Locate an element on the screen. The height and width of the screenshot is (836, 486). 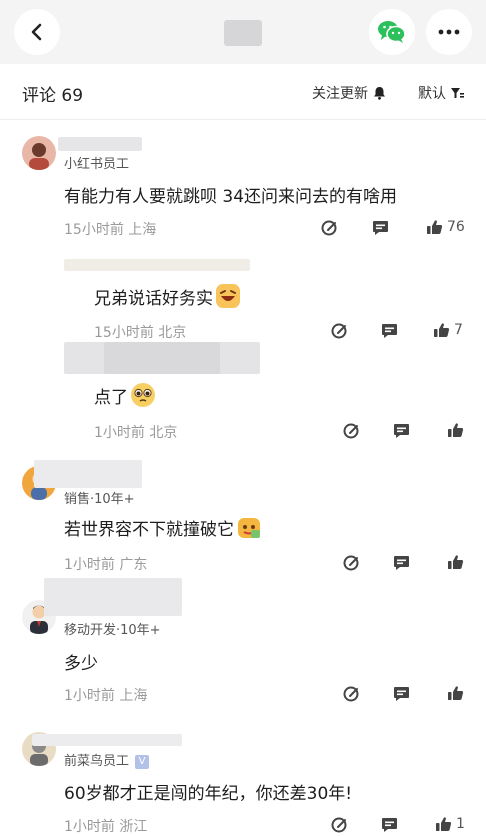
wechat-icon is located at coordinates (392, 32).